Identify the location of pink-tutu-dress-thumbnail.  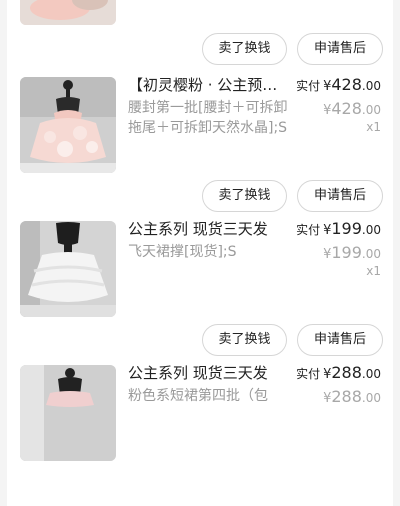
(68, 125).